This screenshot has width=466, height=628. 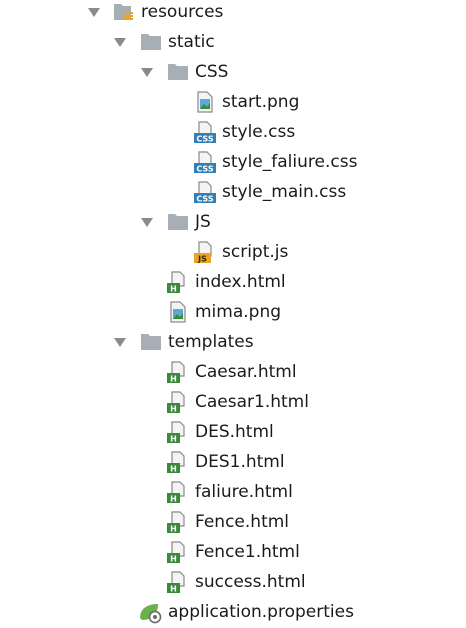 I want to click on tree-node-templates: templates, so click(x=233, y=342).